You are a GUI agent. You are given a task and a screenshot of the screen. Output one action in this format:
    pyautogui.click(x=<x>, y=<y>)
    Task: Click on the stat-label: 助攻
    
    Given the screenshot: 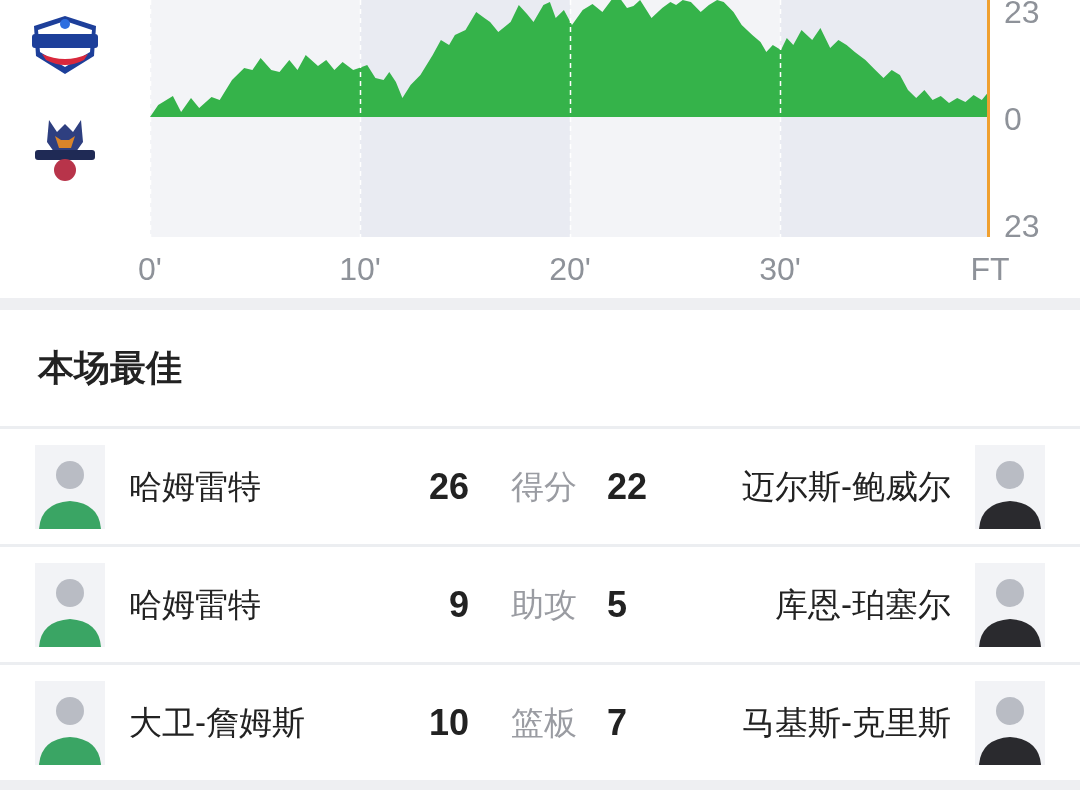 What is the action you would take?
    pyautogui.click(x=544, y=604)
    